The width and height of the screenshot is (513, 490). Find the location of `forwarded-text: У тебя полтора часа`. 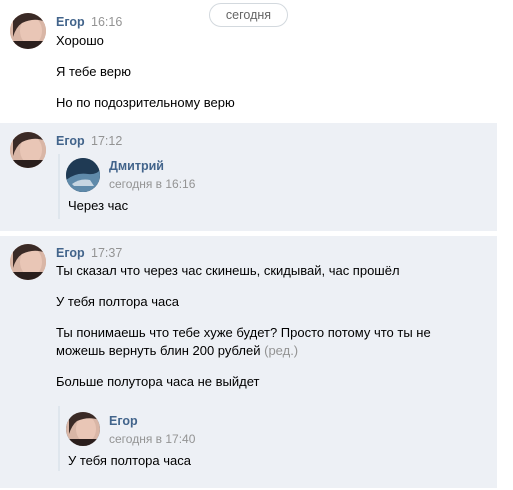

forwarded-text: У тебя полтора часа is located at coordinates (129, 460).